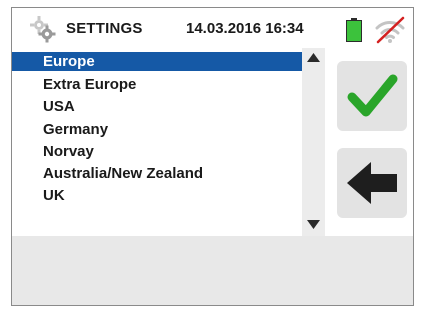 Image resolution: width=425 pixels, height=313 pixels. I want to click on list-item-label: UK, so click(54, 195).